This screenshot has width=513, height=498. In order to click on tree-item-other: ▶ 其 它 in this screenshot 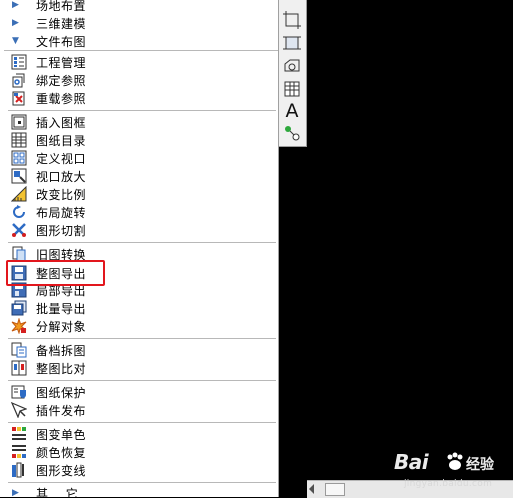, I will do `click(139, 491)`.